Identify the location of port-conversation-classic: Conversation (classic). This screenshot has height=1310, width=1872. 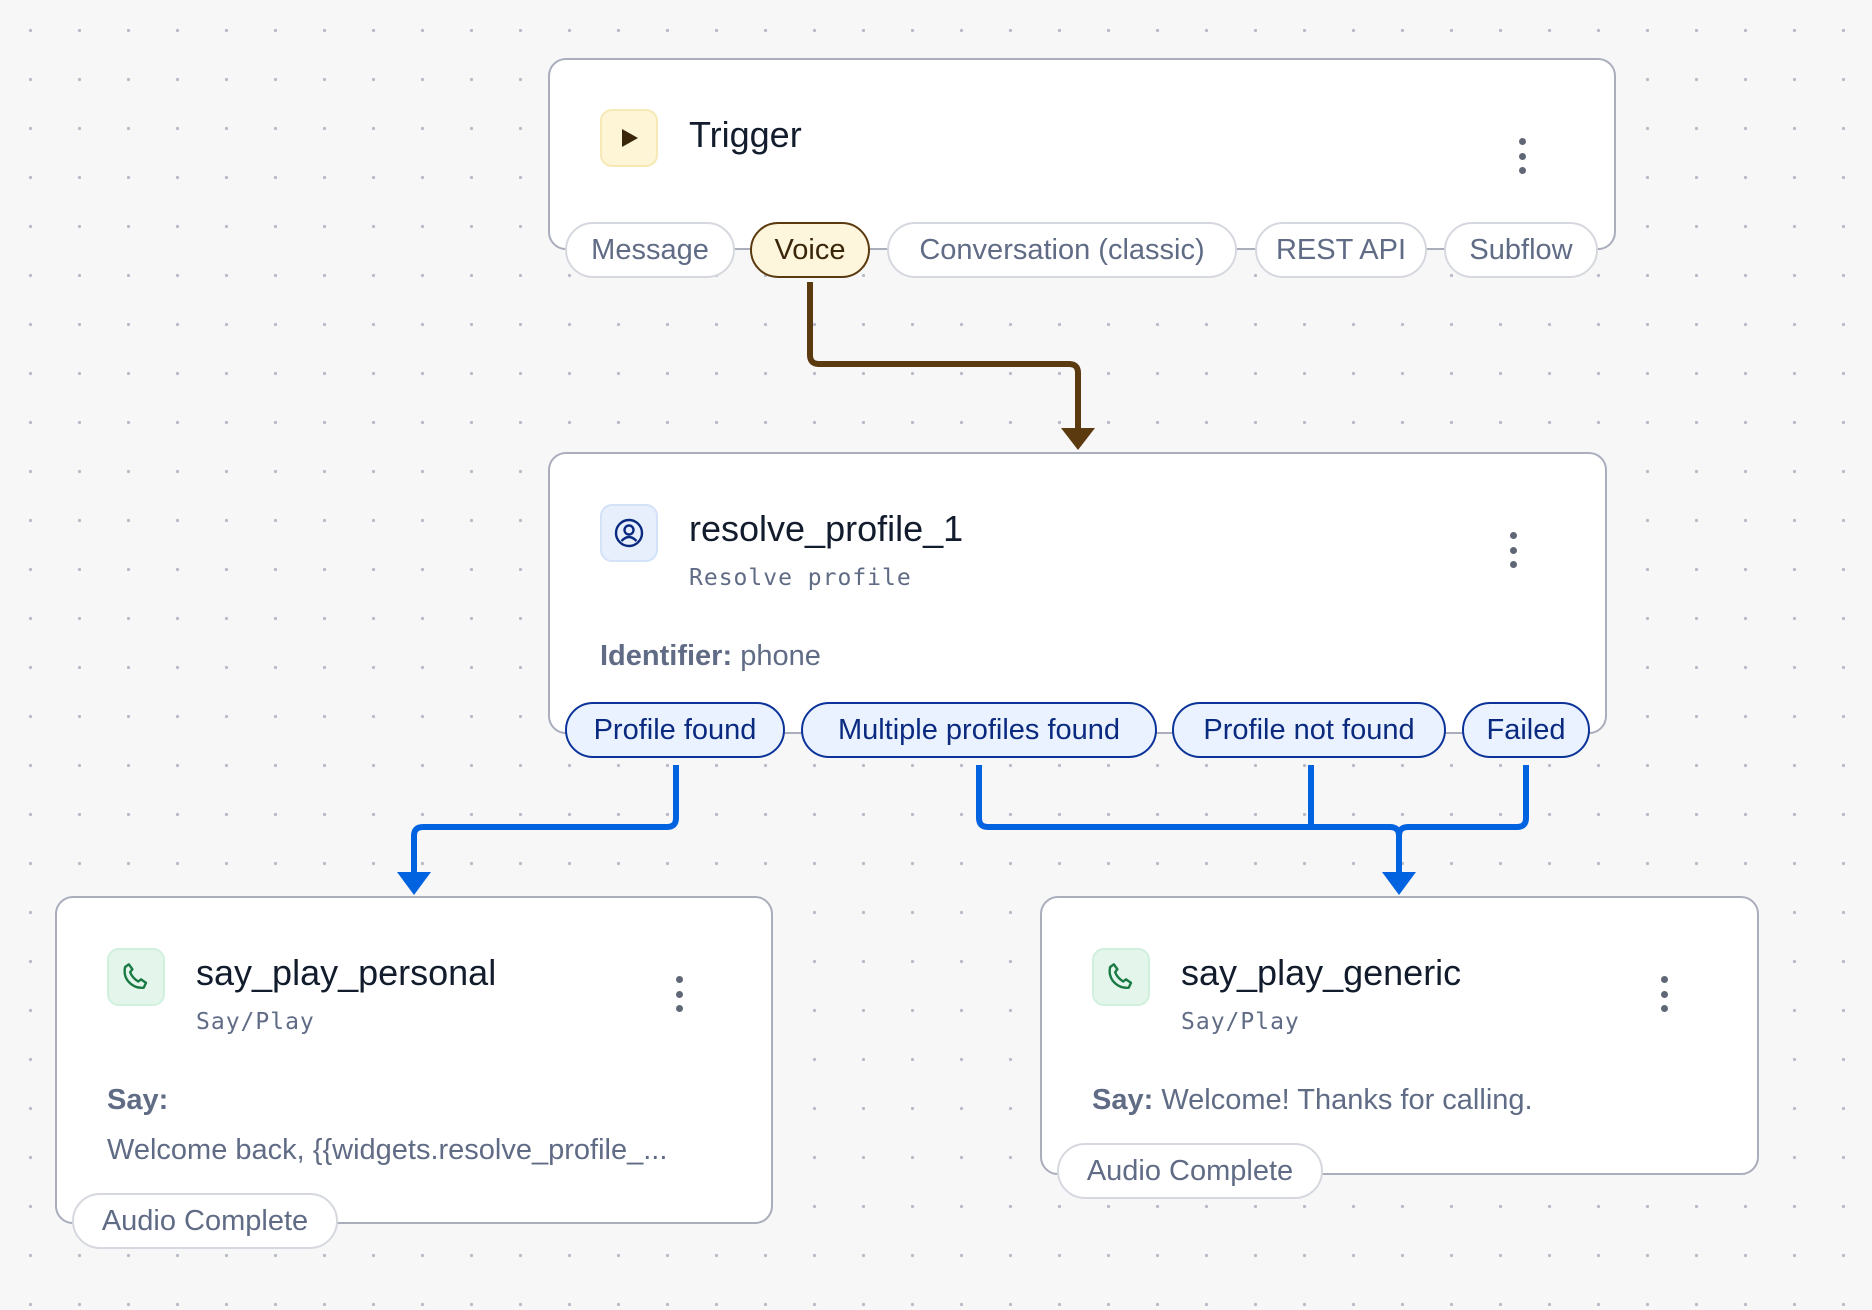
(1062, 250).